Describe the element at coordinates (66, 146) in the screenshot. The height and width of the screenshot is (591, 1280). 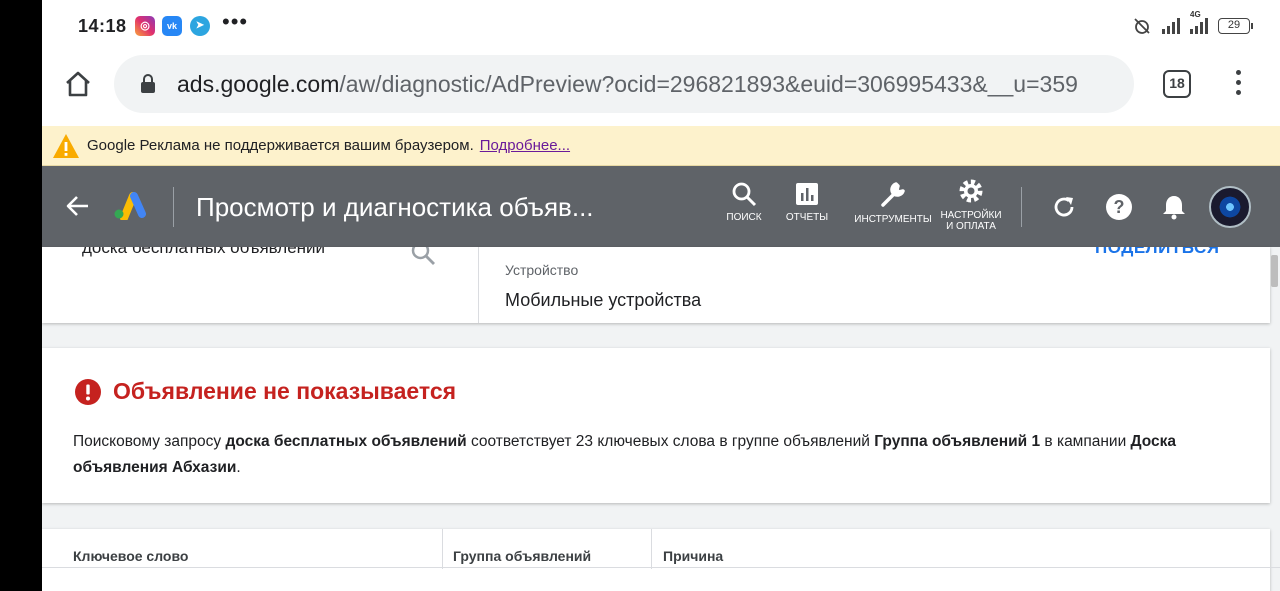
I see `warning-icon` at that location.